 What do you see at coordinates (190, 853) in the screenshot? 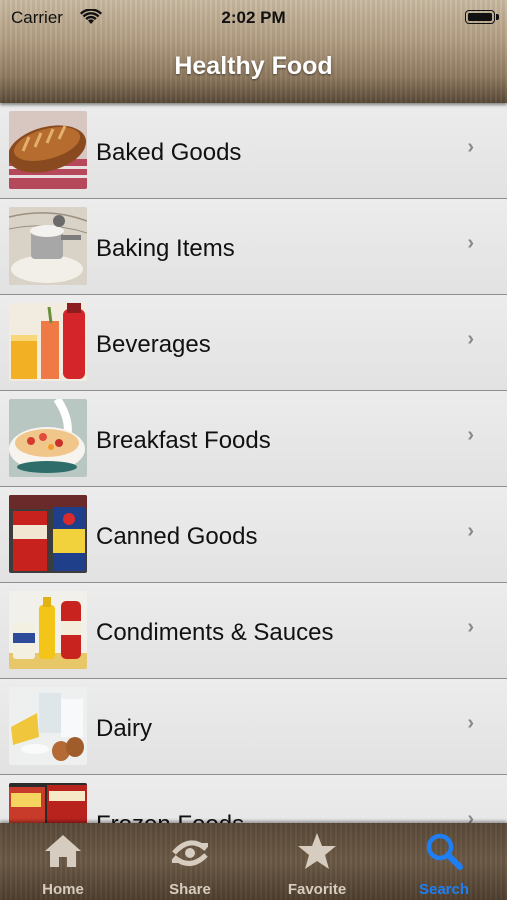
I see `share-icon` at bounding box center [190, 853].